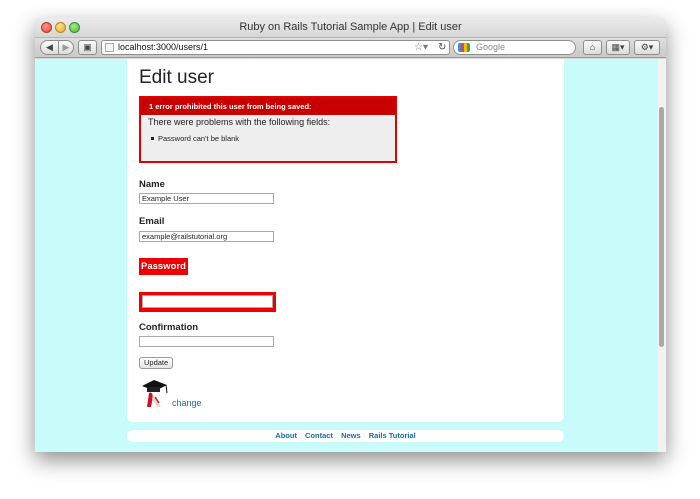 This screenshot has height=499, width=700. I want to click on address-bar: localhost:3000/users/1 ☆▾ ↻, so click(275, 47).